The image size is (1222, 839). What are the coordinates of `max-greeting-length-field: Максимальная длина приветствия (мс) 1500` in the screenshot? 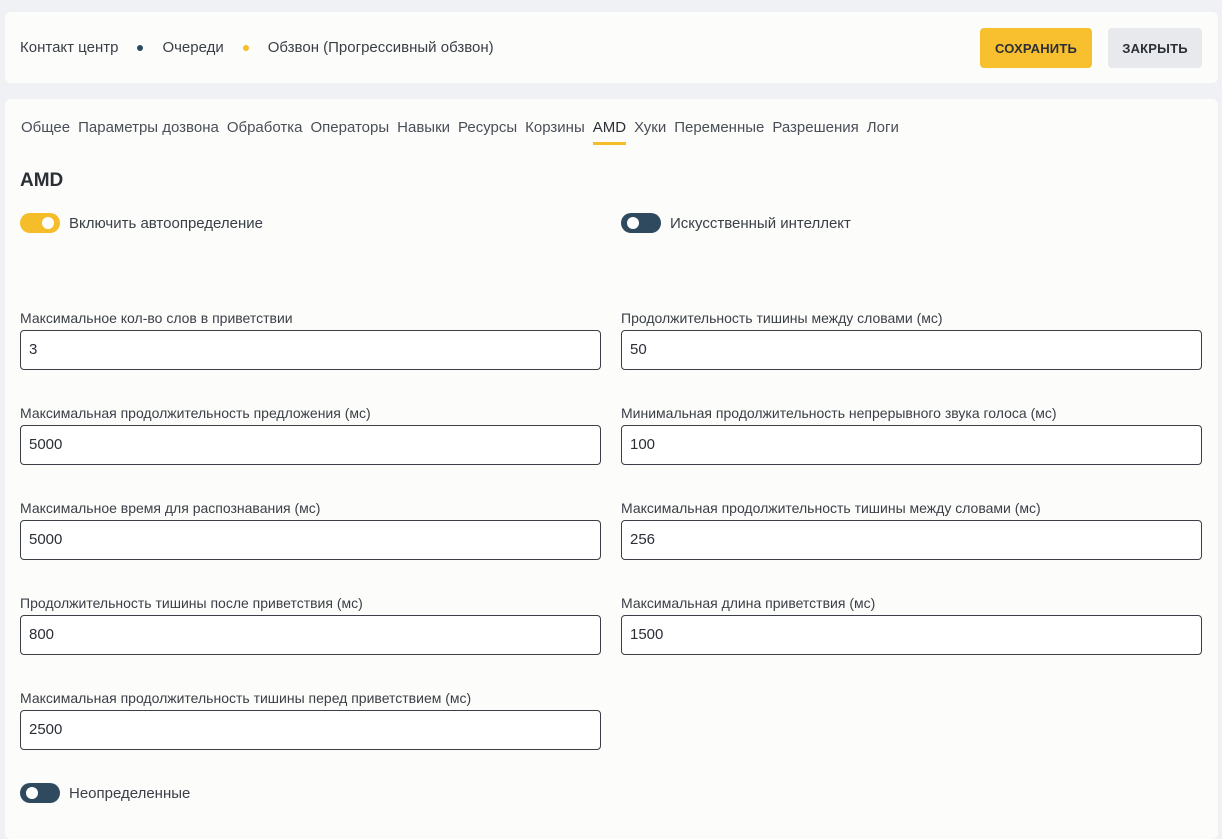 It's located at (911, 625).